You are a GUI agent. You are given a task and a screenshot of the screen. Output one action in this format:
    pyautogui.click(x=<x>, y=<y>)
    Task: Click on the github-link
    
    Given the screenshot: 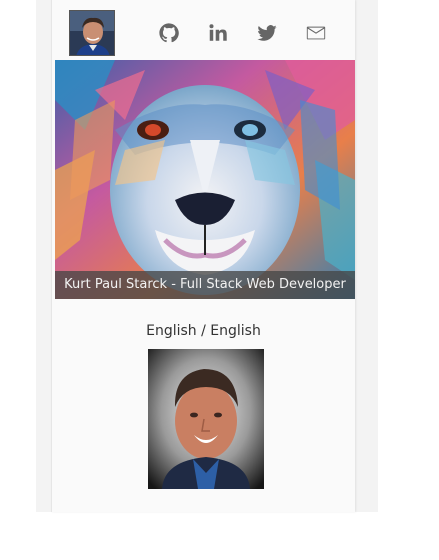 What is the action you would take?
    pyautogui.click(x=169, y=33)
    